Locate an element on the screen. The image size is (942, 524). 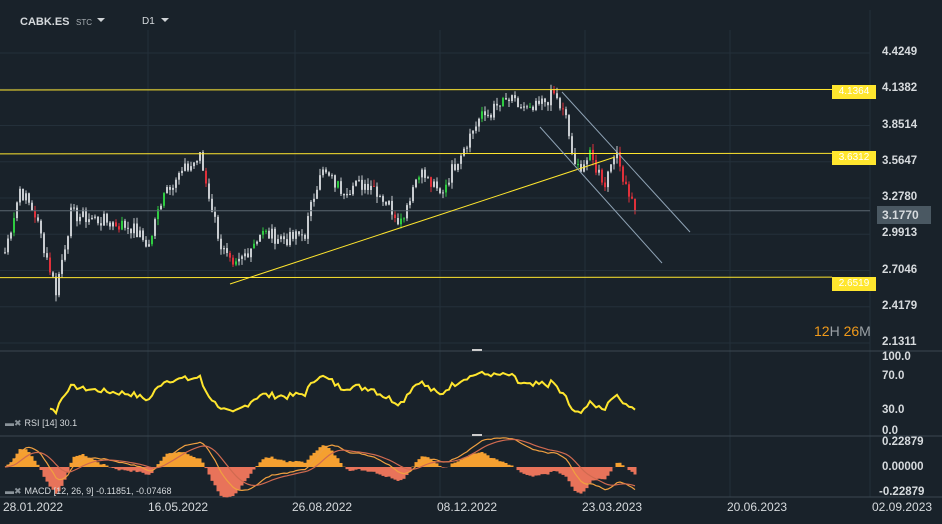
horizontal-level-line is located at coordinates (416, 277).